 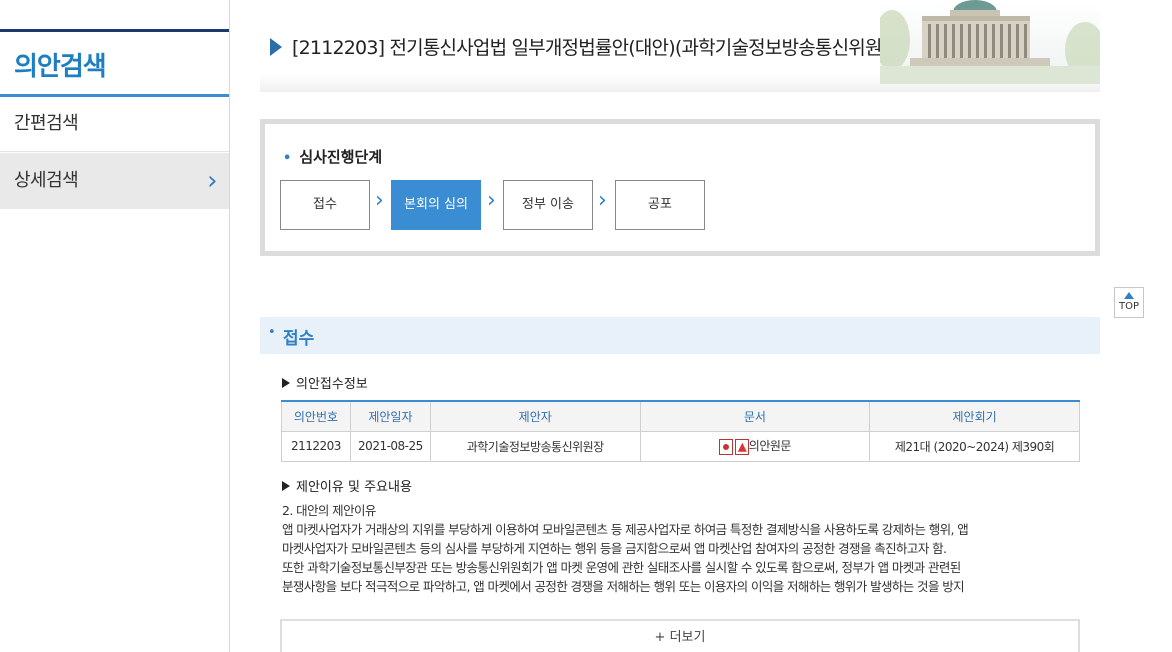 I want to click on document-link: 의안원문, so click(x=770, y=446).